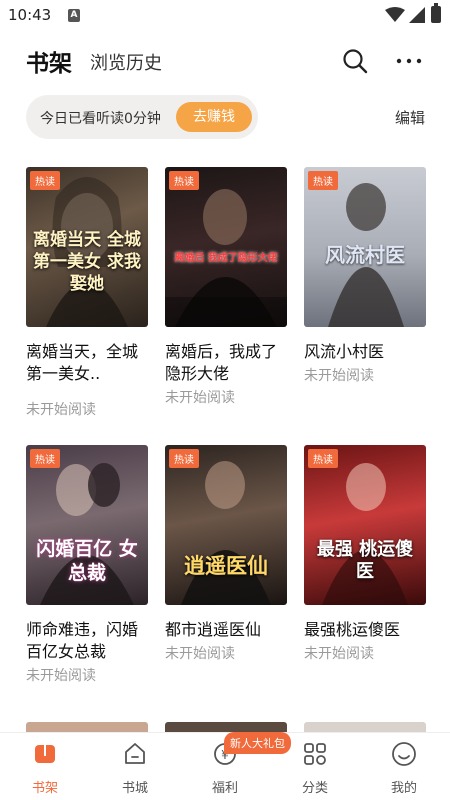 This screenshot has width=450, height=800. What do you see at coordinates (134, 788) in the screenshot?
I see `nav-label: 书城` at bounding box center [134, 788].